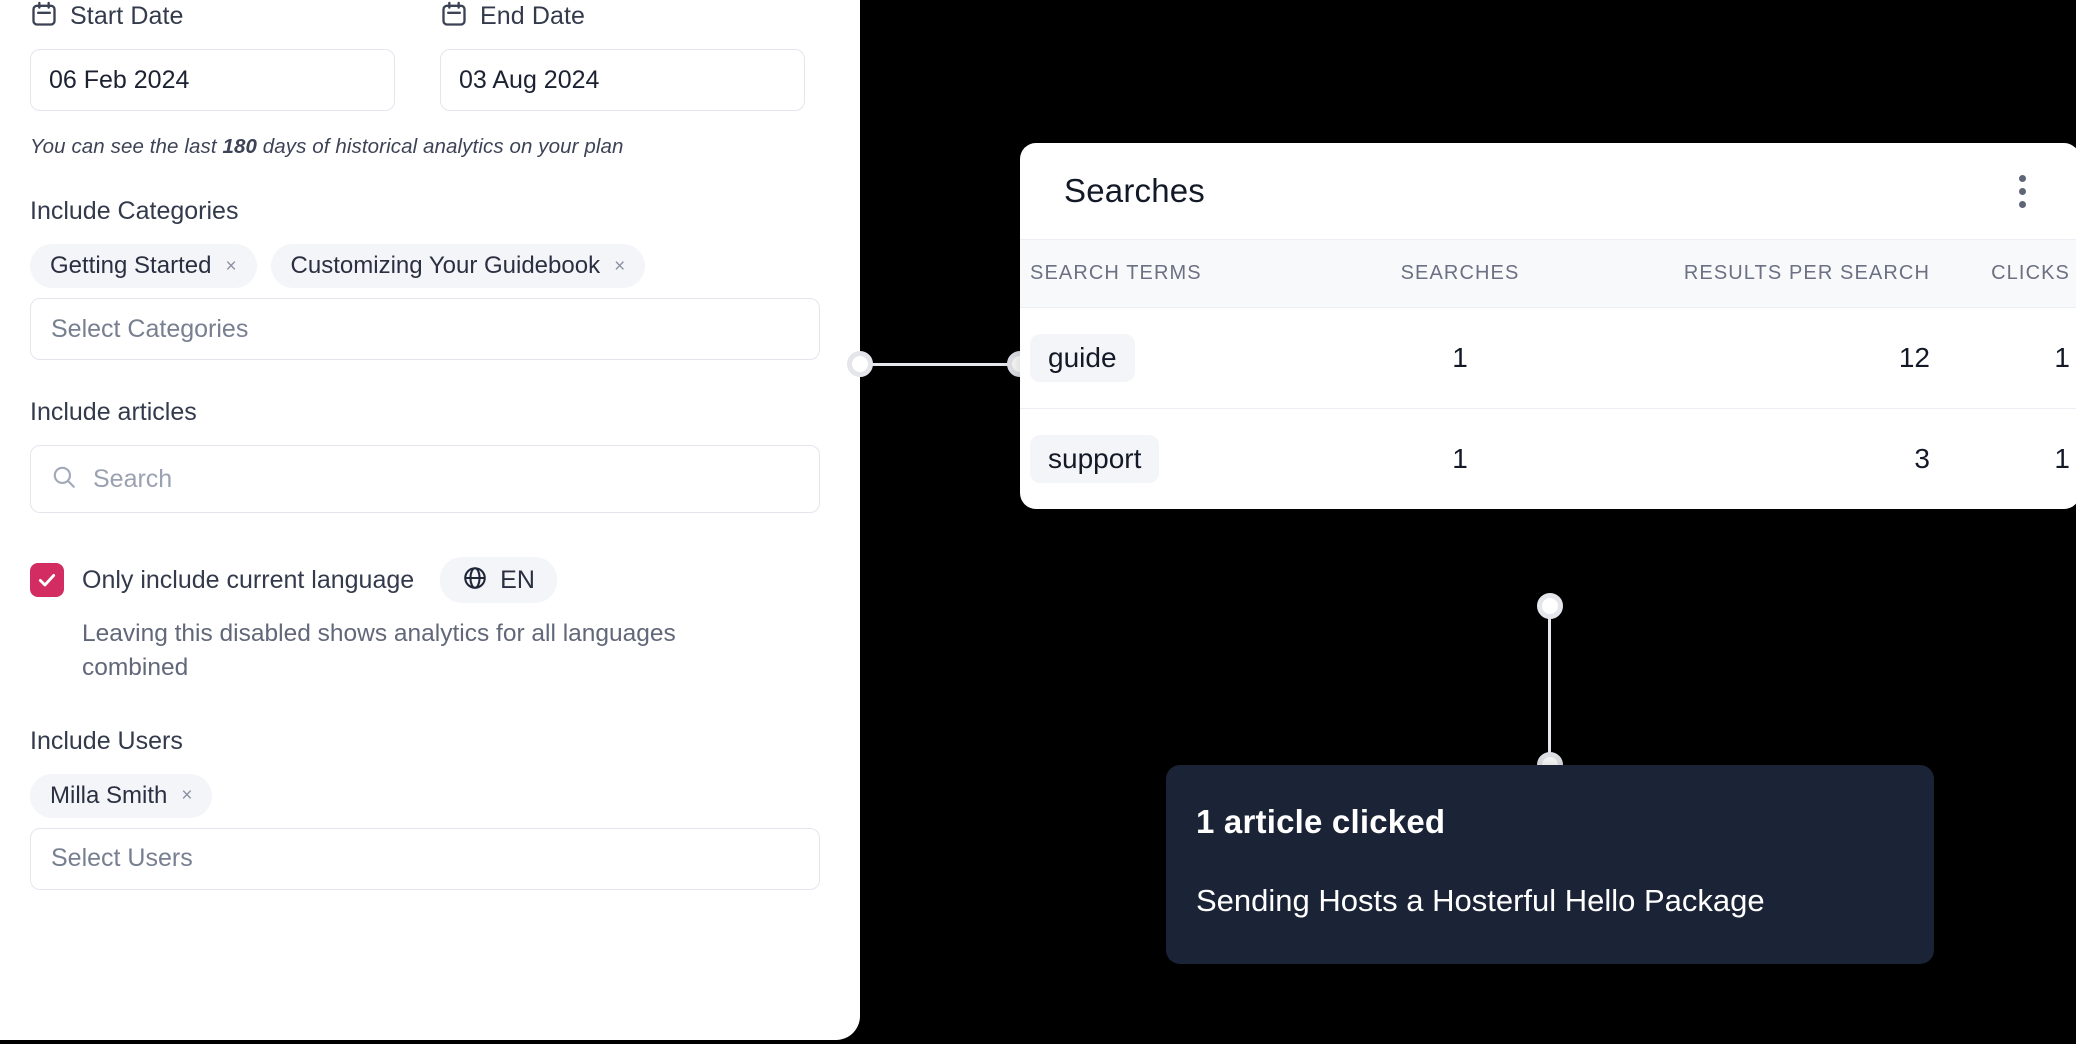 The width and height of the screenshot is (2076, 1044). What do you see at coordinates (1780, 273) in the screenshot?
I see `column-header-results-per-search: RESULTS PER SEARCH` at bounding box center [1780, 273].